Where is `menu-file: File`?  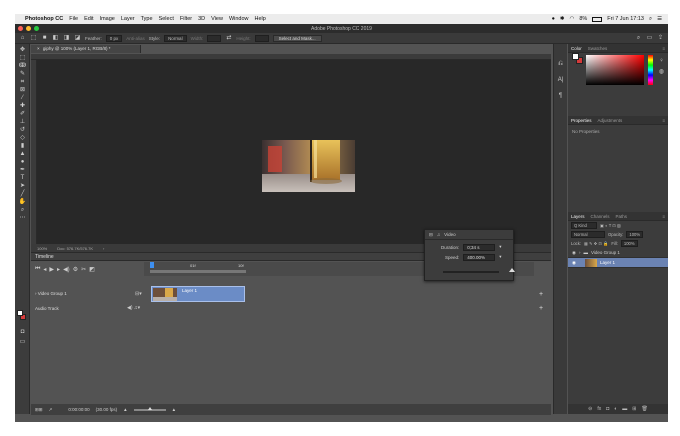
menu-file: File is located at coordinates (73, 19).